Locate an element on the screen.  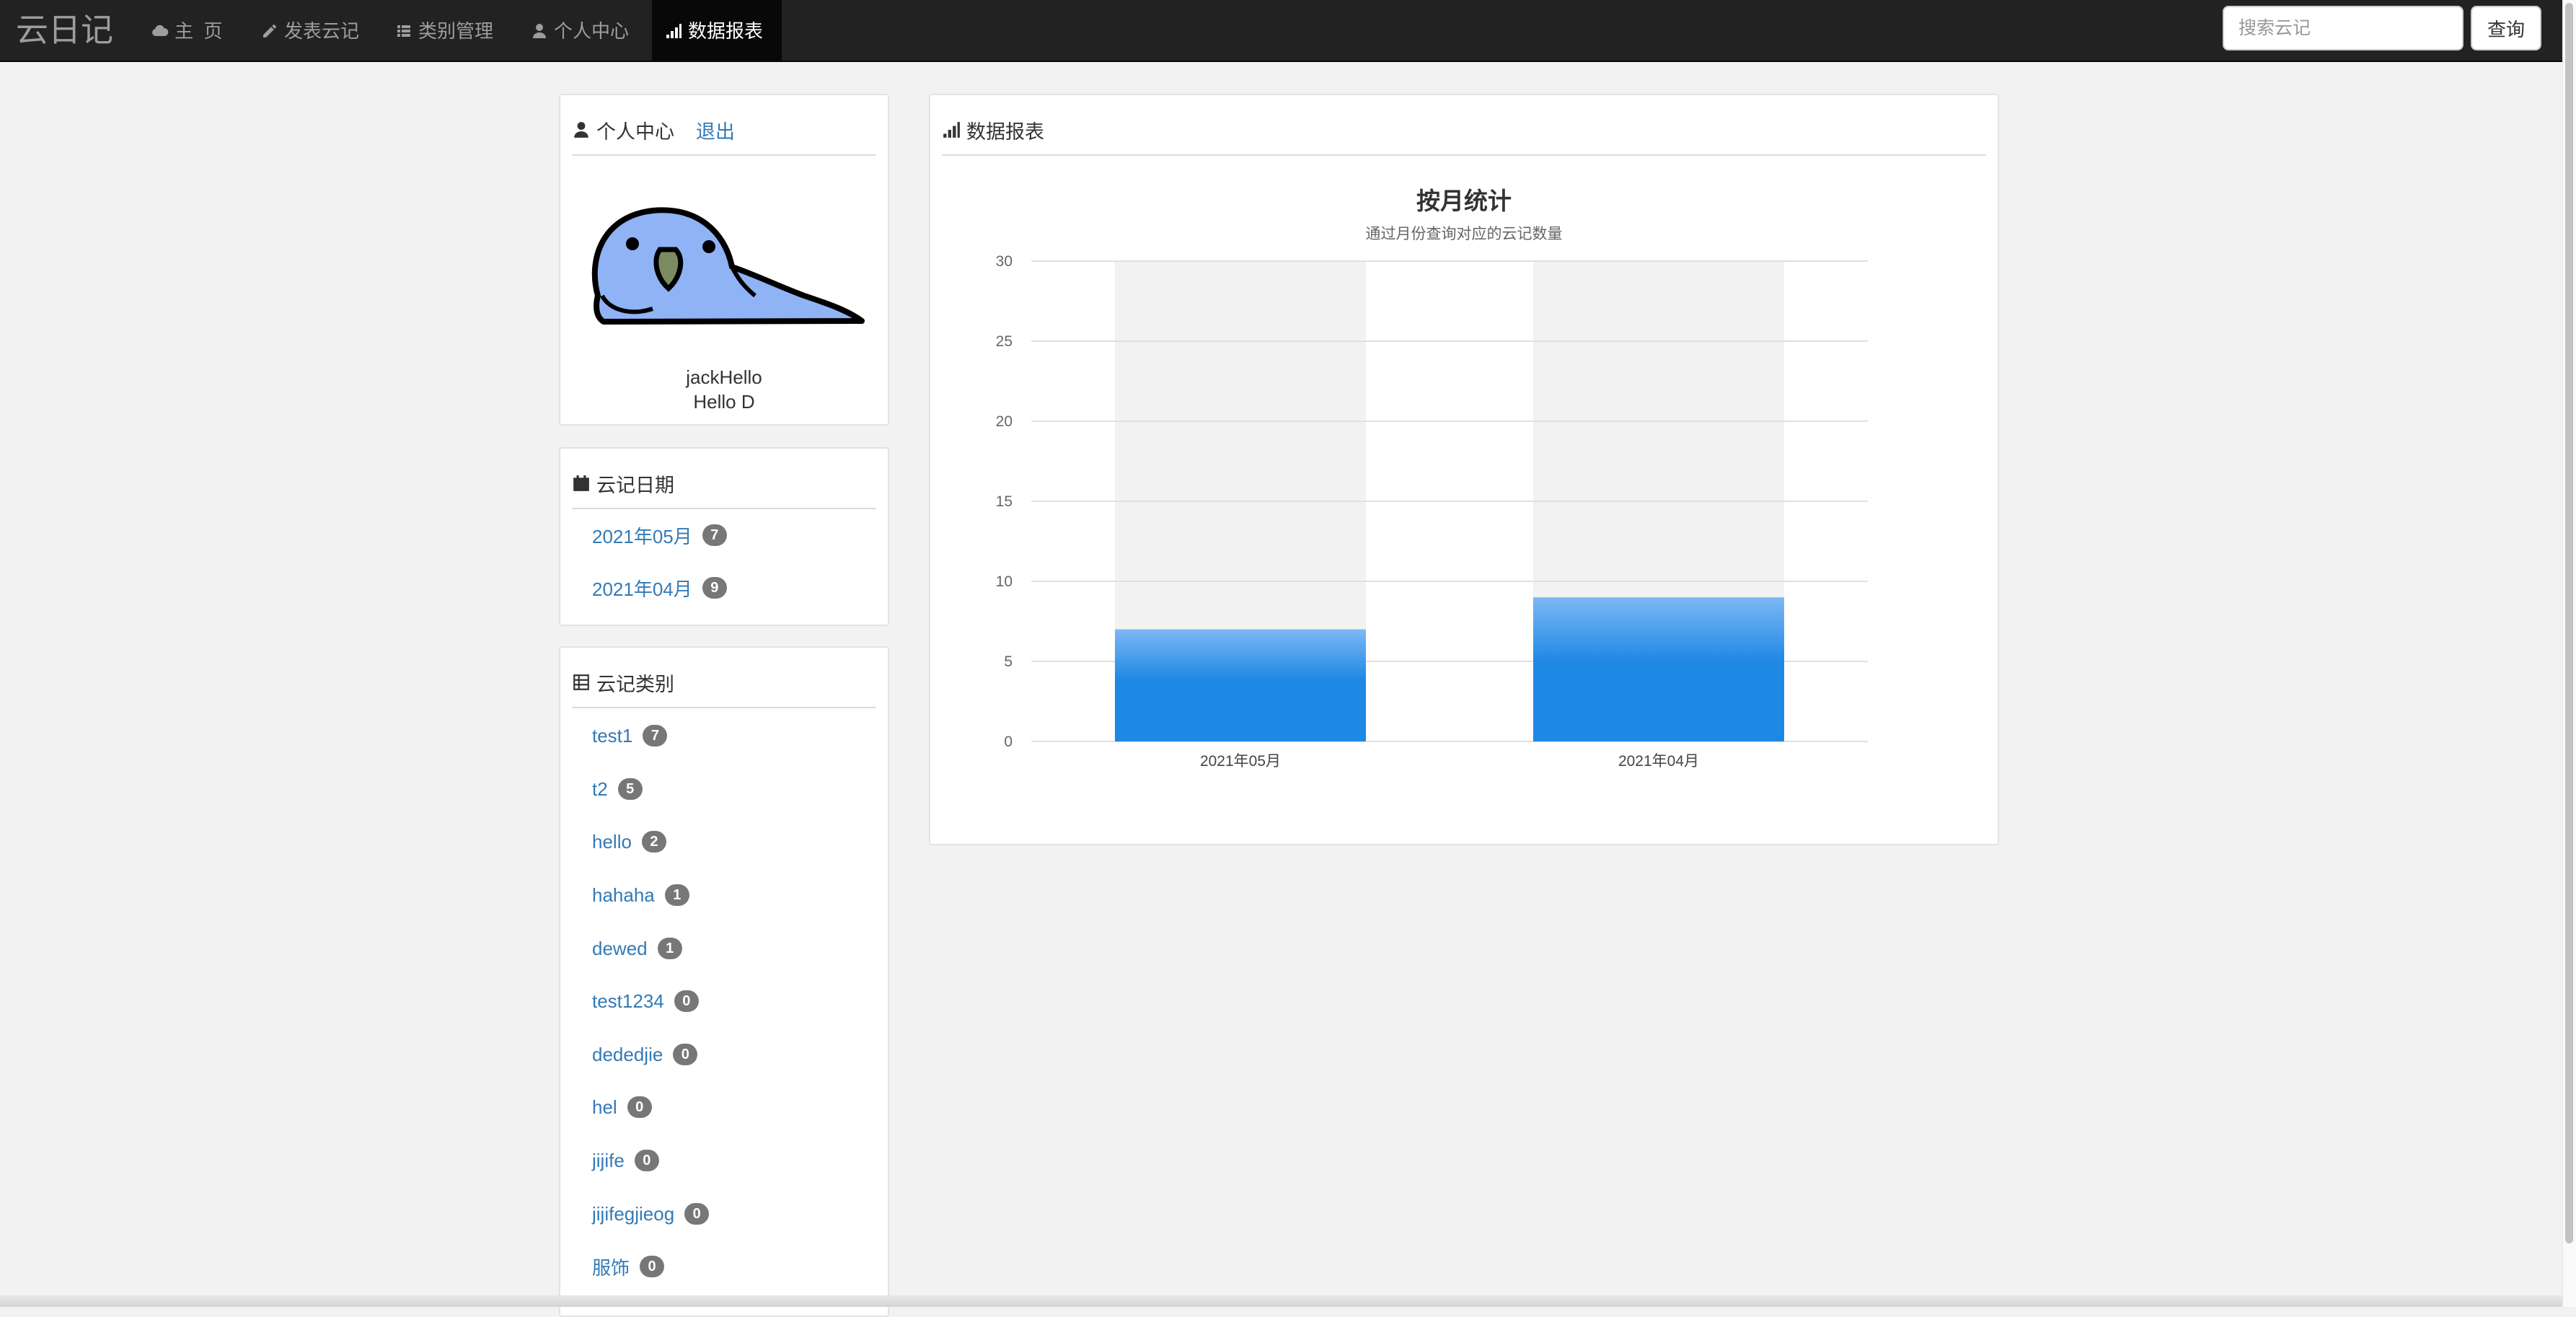
table-icon is located at coordinates (581, 682).